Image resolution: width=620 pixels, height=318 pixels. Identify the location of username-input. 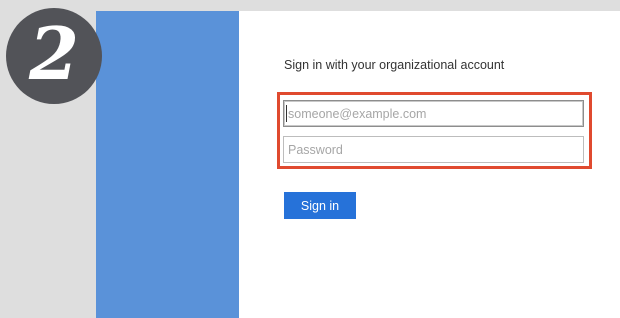
(433, 113).